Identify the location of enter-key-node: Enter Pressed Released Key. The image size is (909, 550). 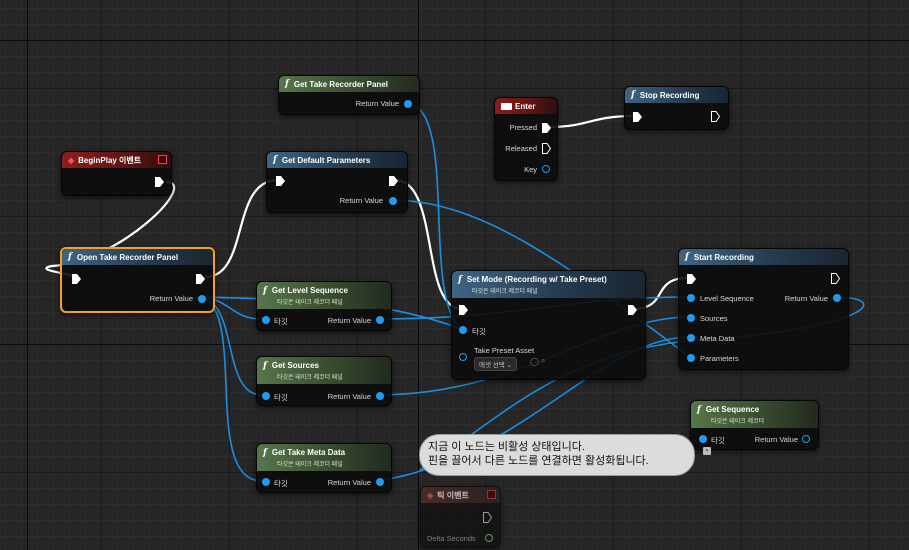
(526, 139).